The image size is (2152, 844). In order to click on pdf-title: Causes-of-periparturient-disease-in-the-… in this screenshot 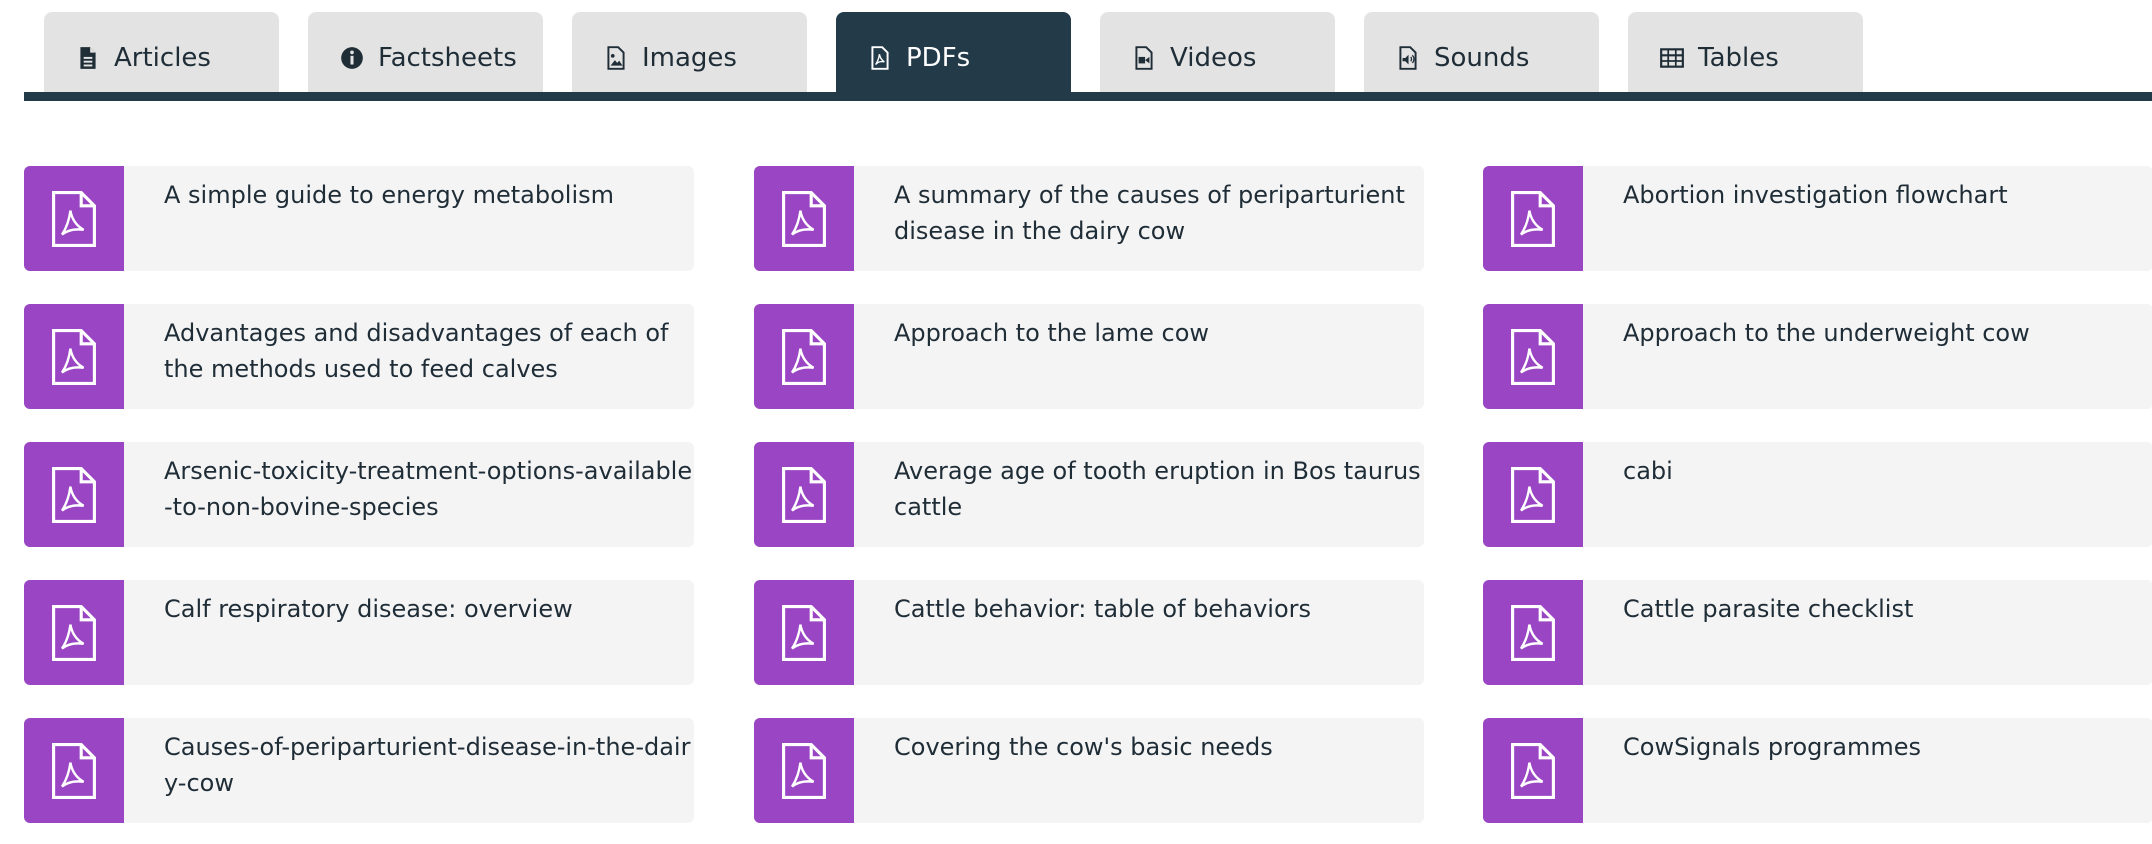, I will do `click(427, 765)`.